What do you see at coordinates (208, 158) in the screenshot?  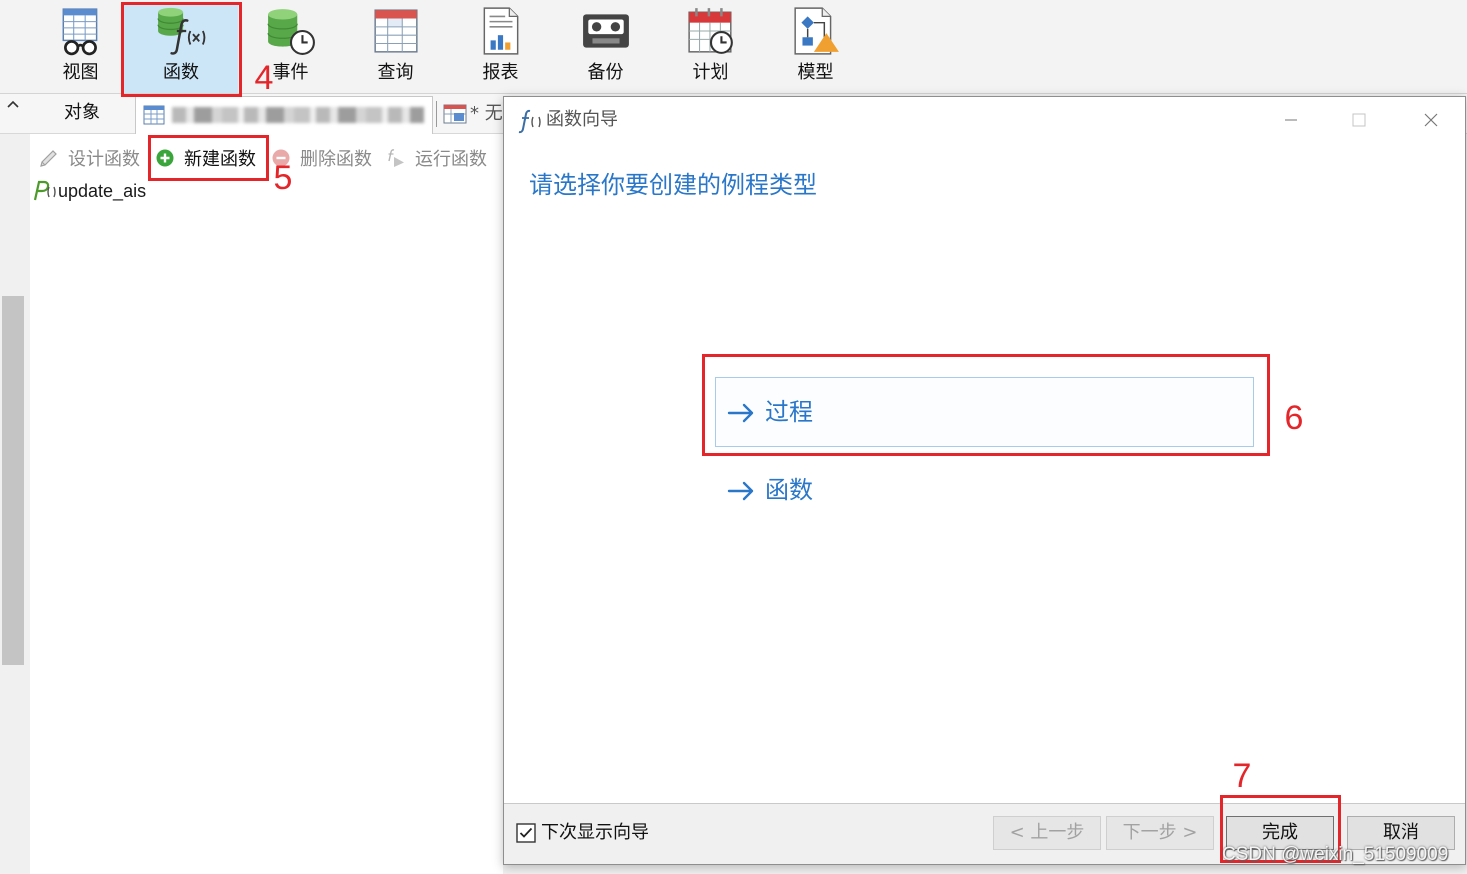 I see `annotation-box-new-function` at bounding box center [208, 158].